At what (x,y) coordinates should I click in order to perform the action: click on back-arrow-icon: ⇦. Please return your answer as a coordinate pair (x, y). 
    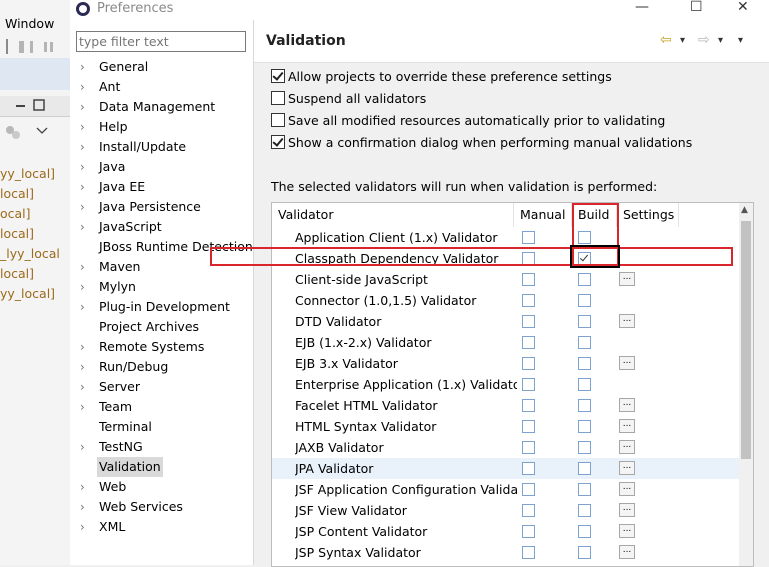
    Looking at the image, I should click on (666, 40).